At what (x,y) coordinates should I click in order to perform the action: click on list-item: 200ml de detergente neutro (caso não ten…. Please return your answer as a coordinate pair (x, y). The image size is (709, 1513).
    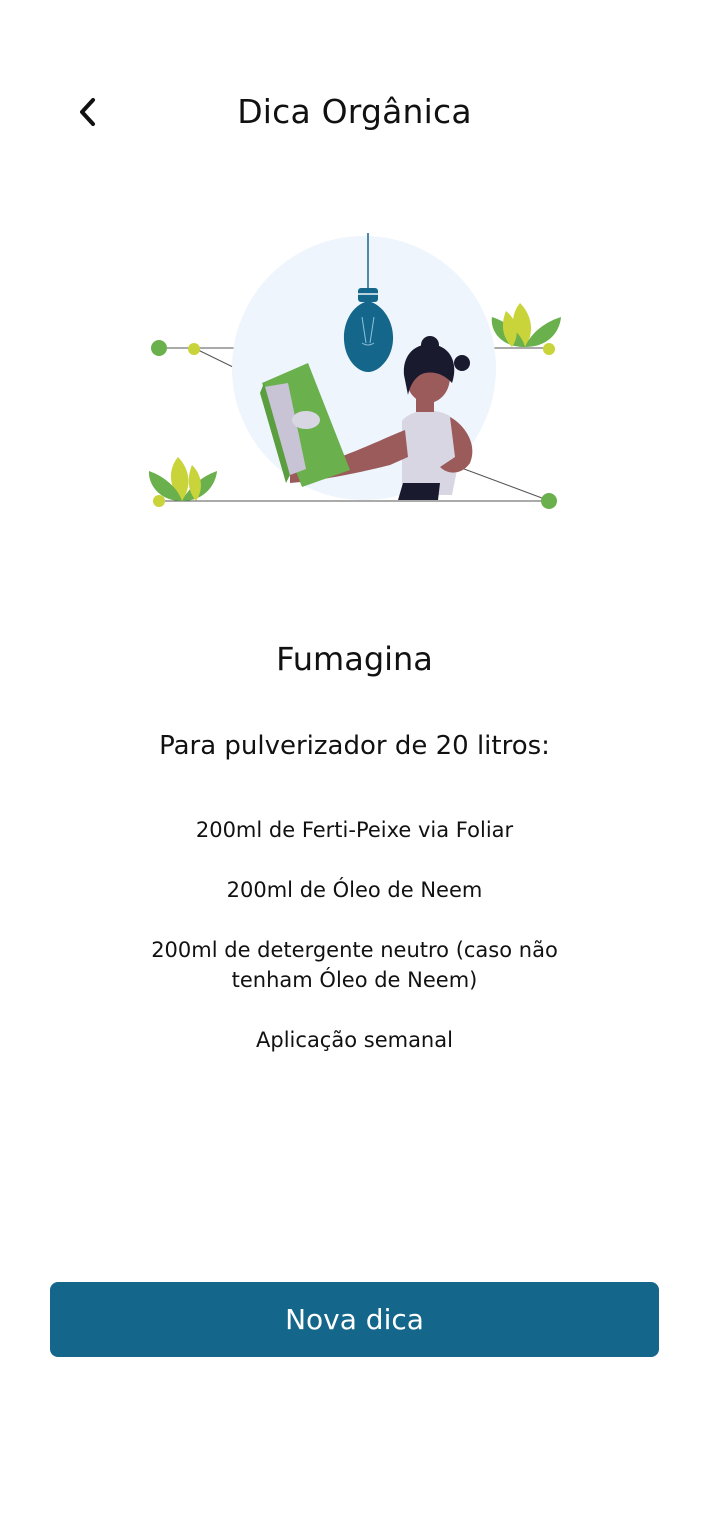
    Looking at the image, I should click on (354, 965).